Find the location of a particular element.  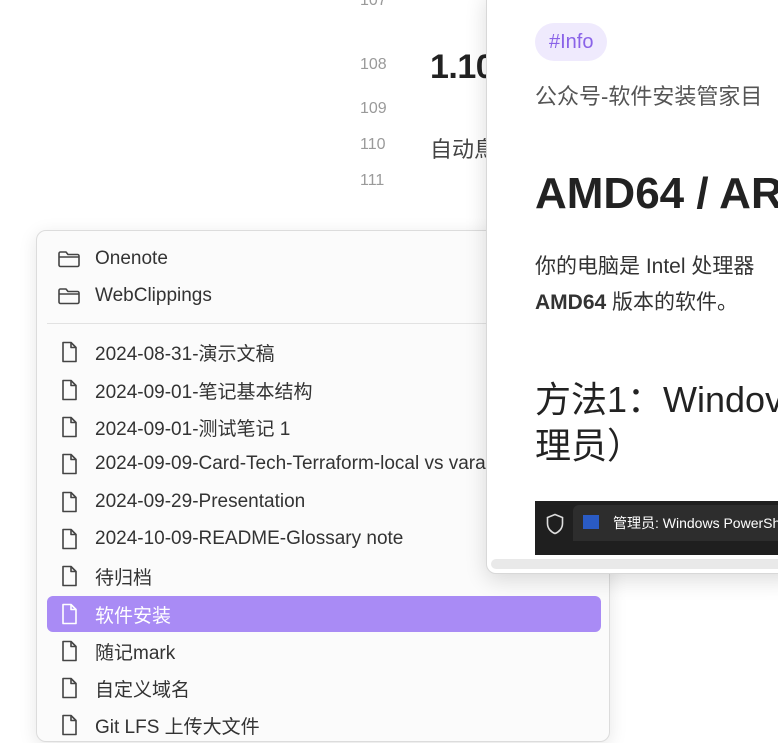

bold-text: AMD64 is located at coordinates (571, 302).